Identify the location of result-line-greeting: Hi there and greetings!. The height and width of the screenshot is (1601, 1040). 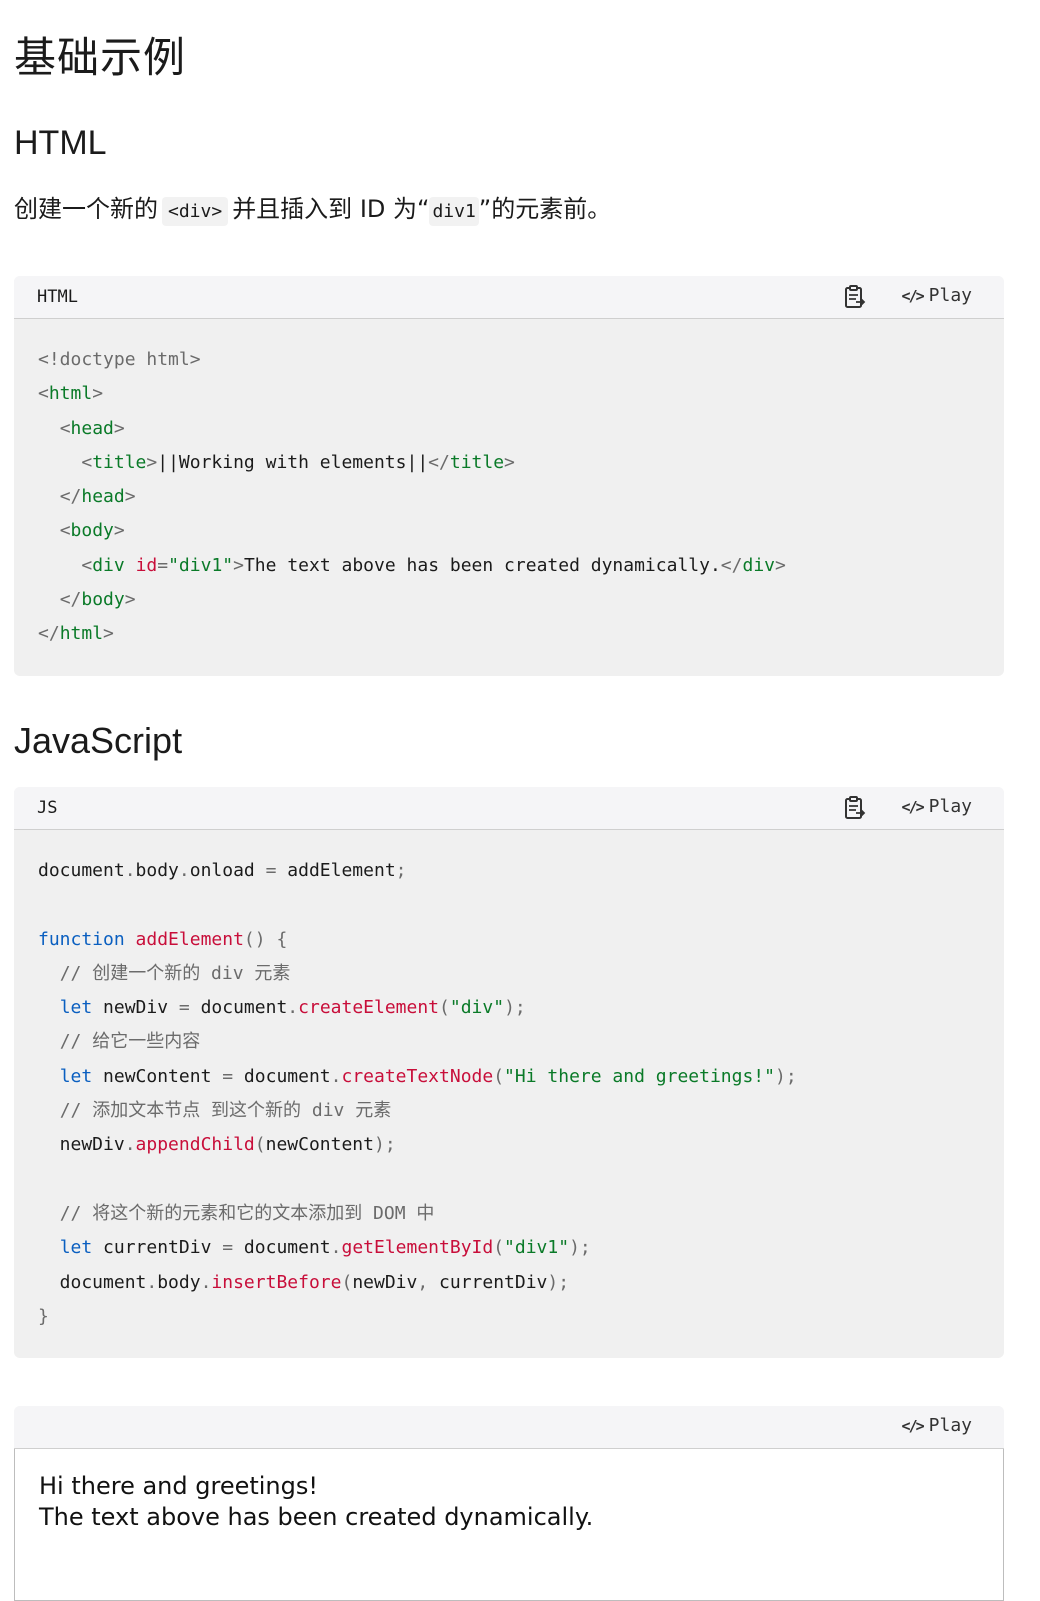
(178, 1486).